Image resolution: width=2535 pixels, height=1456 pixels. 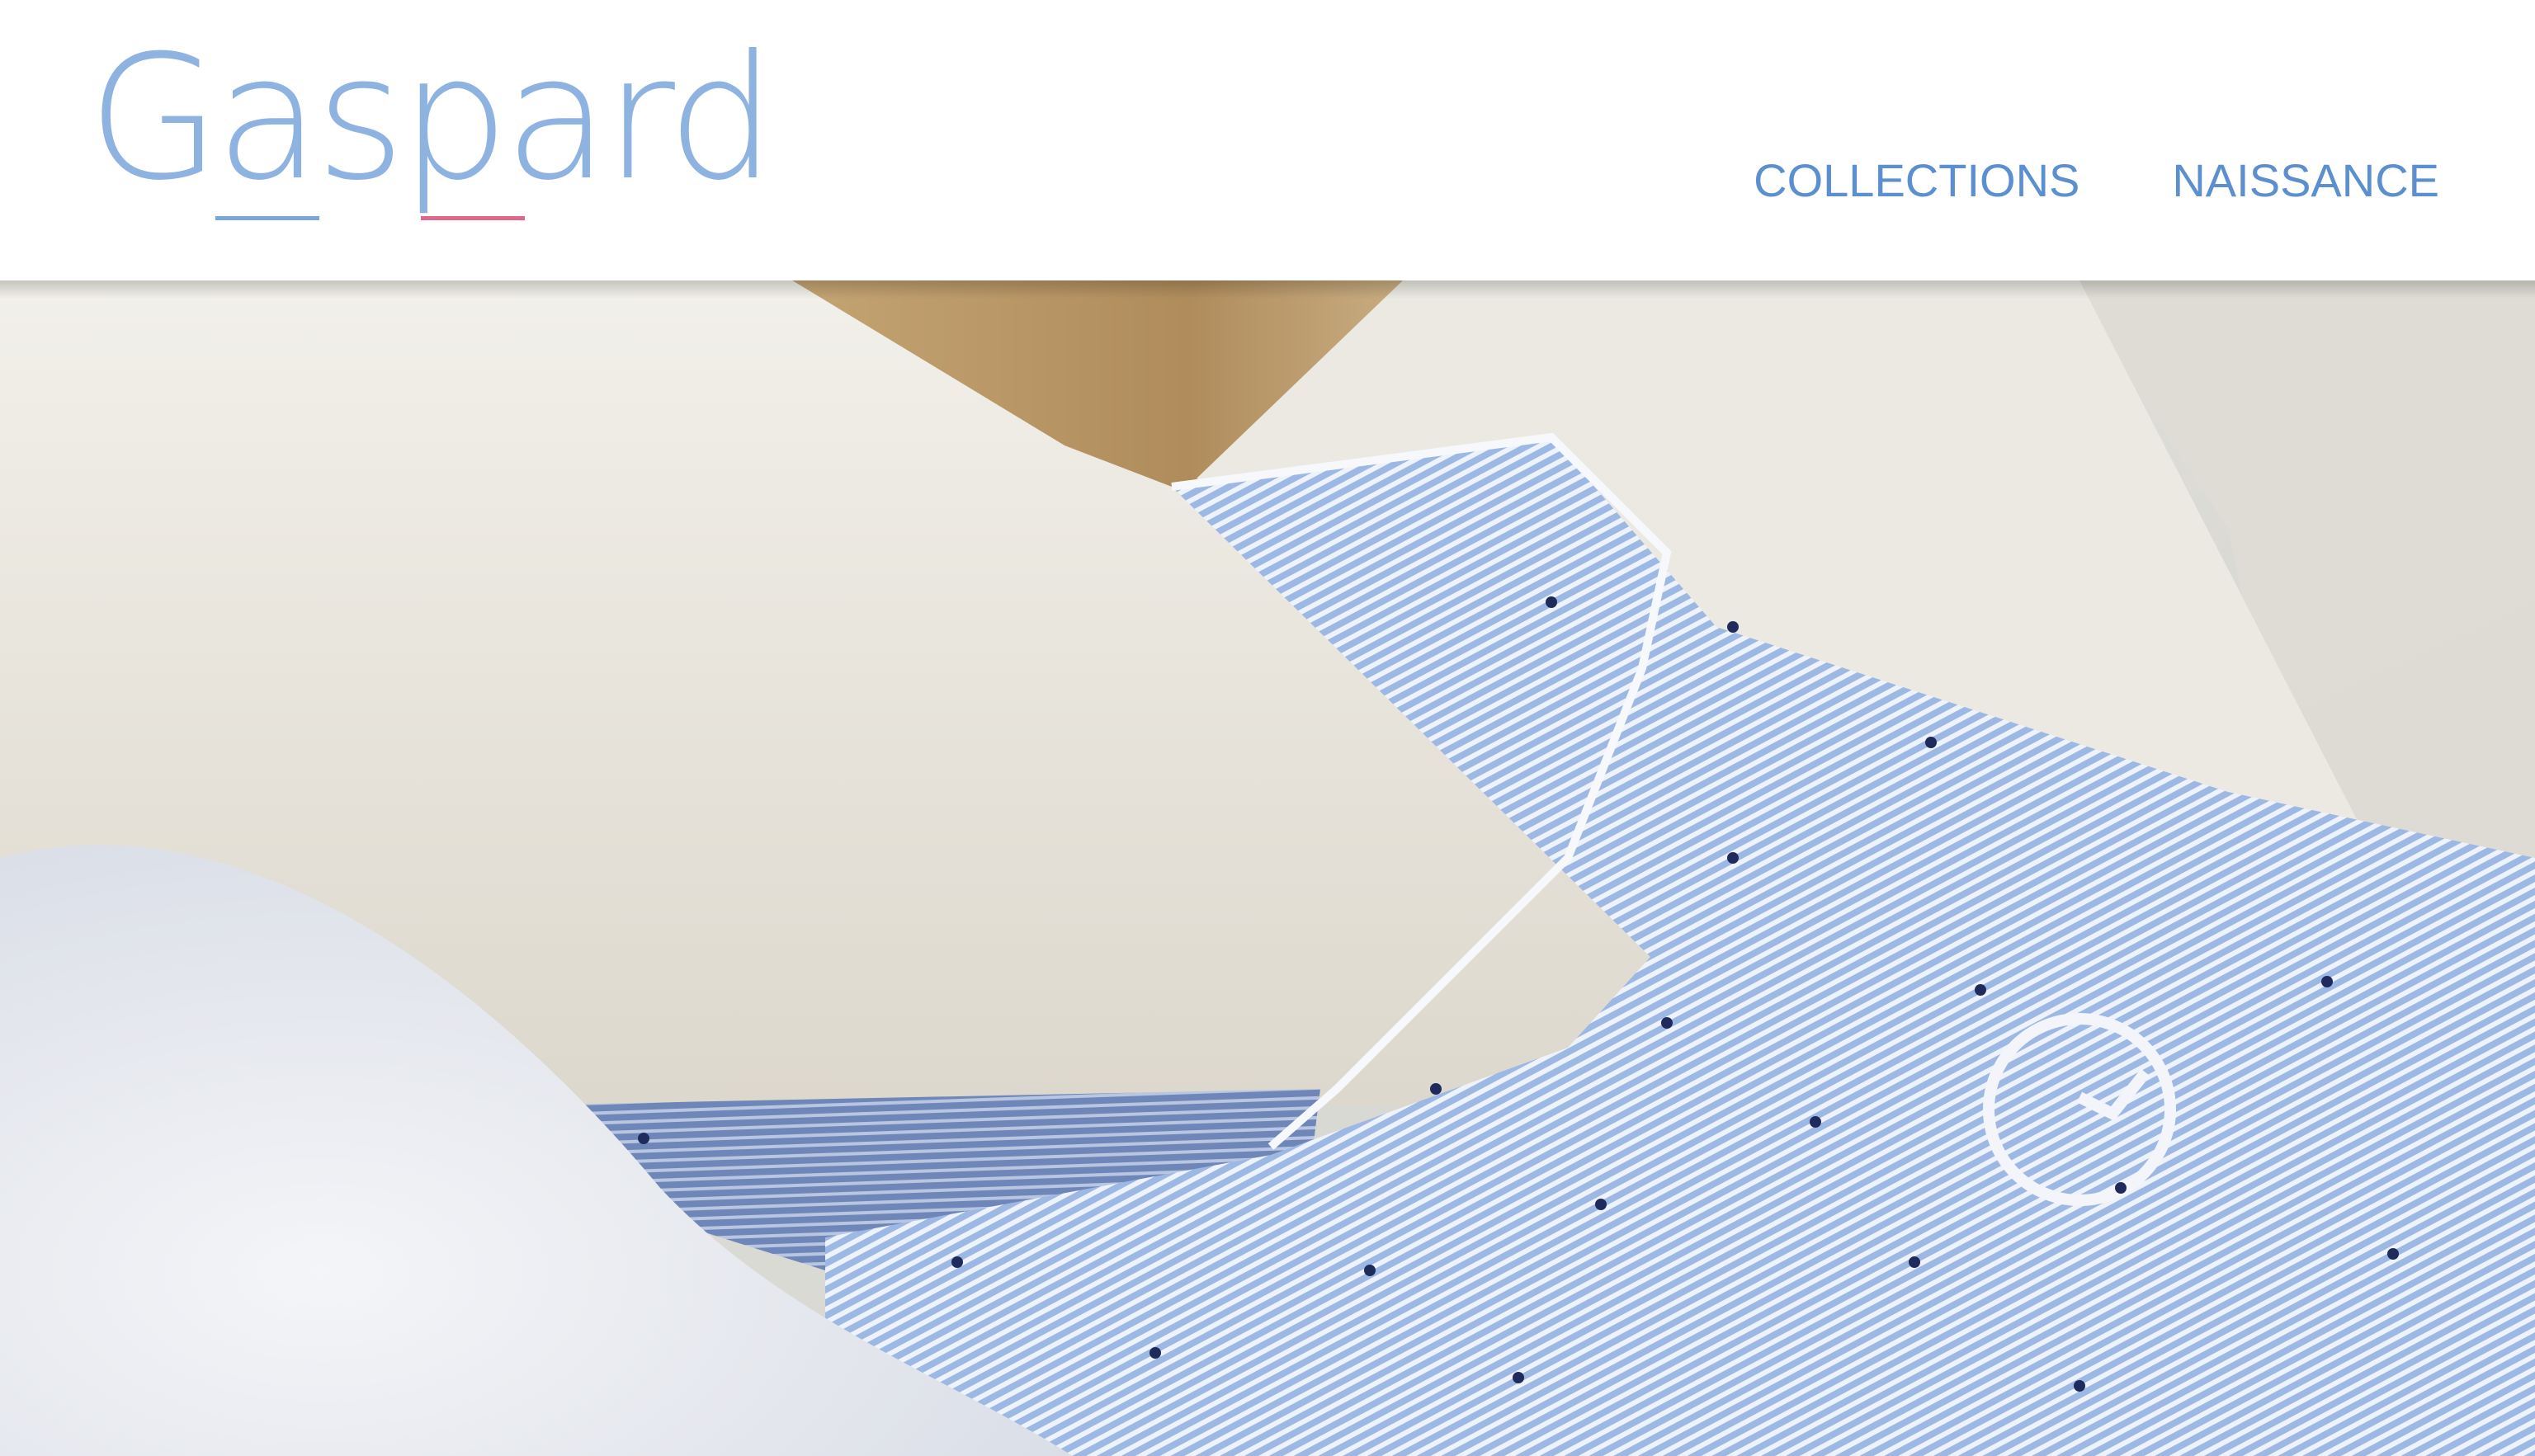 I want to click on logo-underline-blue, so click(x=267, y=218).